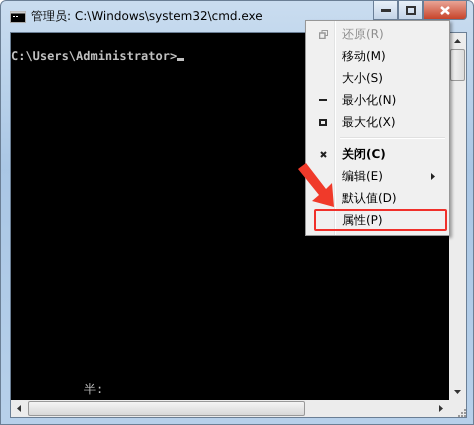 The image size is (474, 425). I want to click on maximize-button, so click(410, 10).